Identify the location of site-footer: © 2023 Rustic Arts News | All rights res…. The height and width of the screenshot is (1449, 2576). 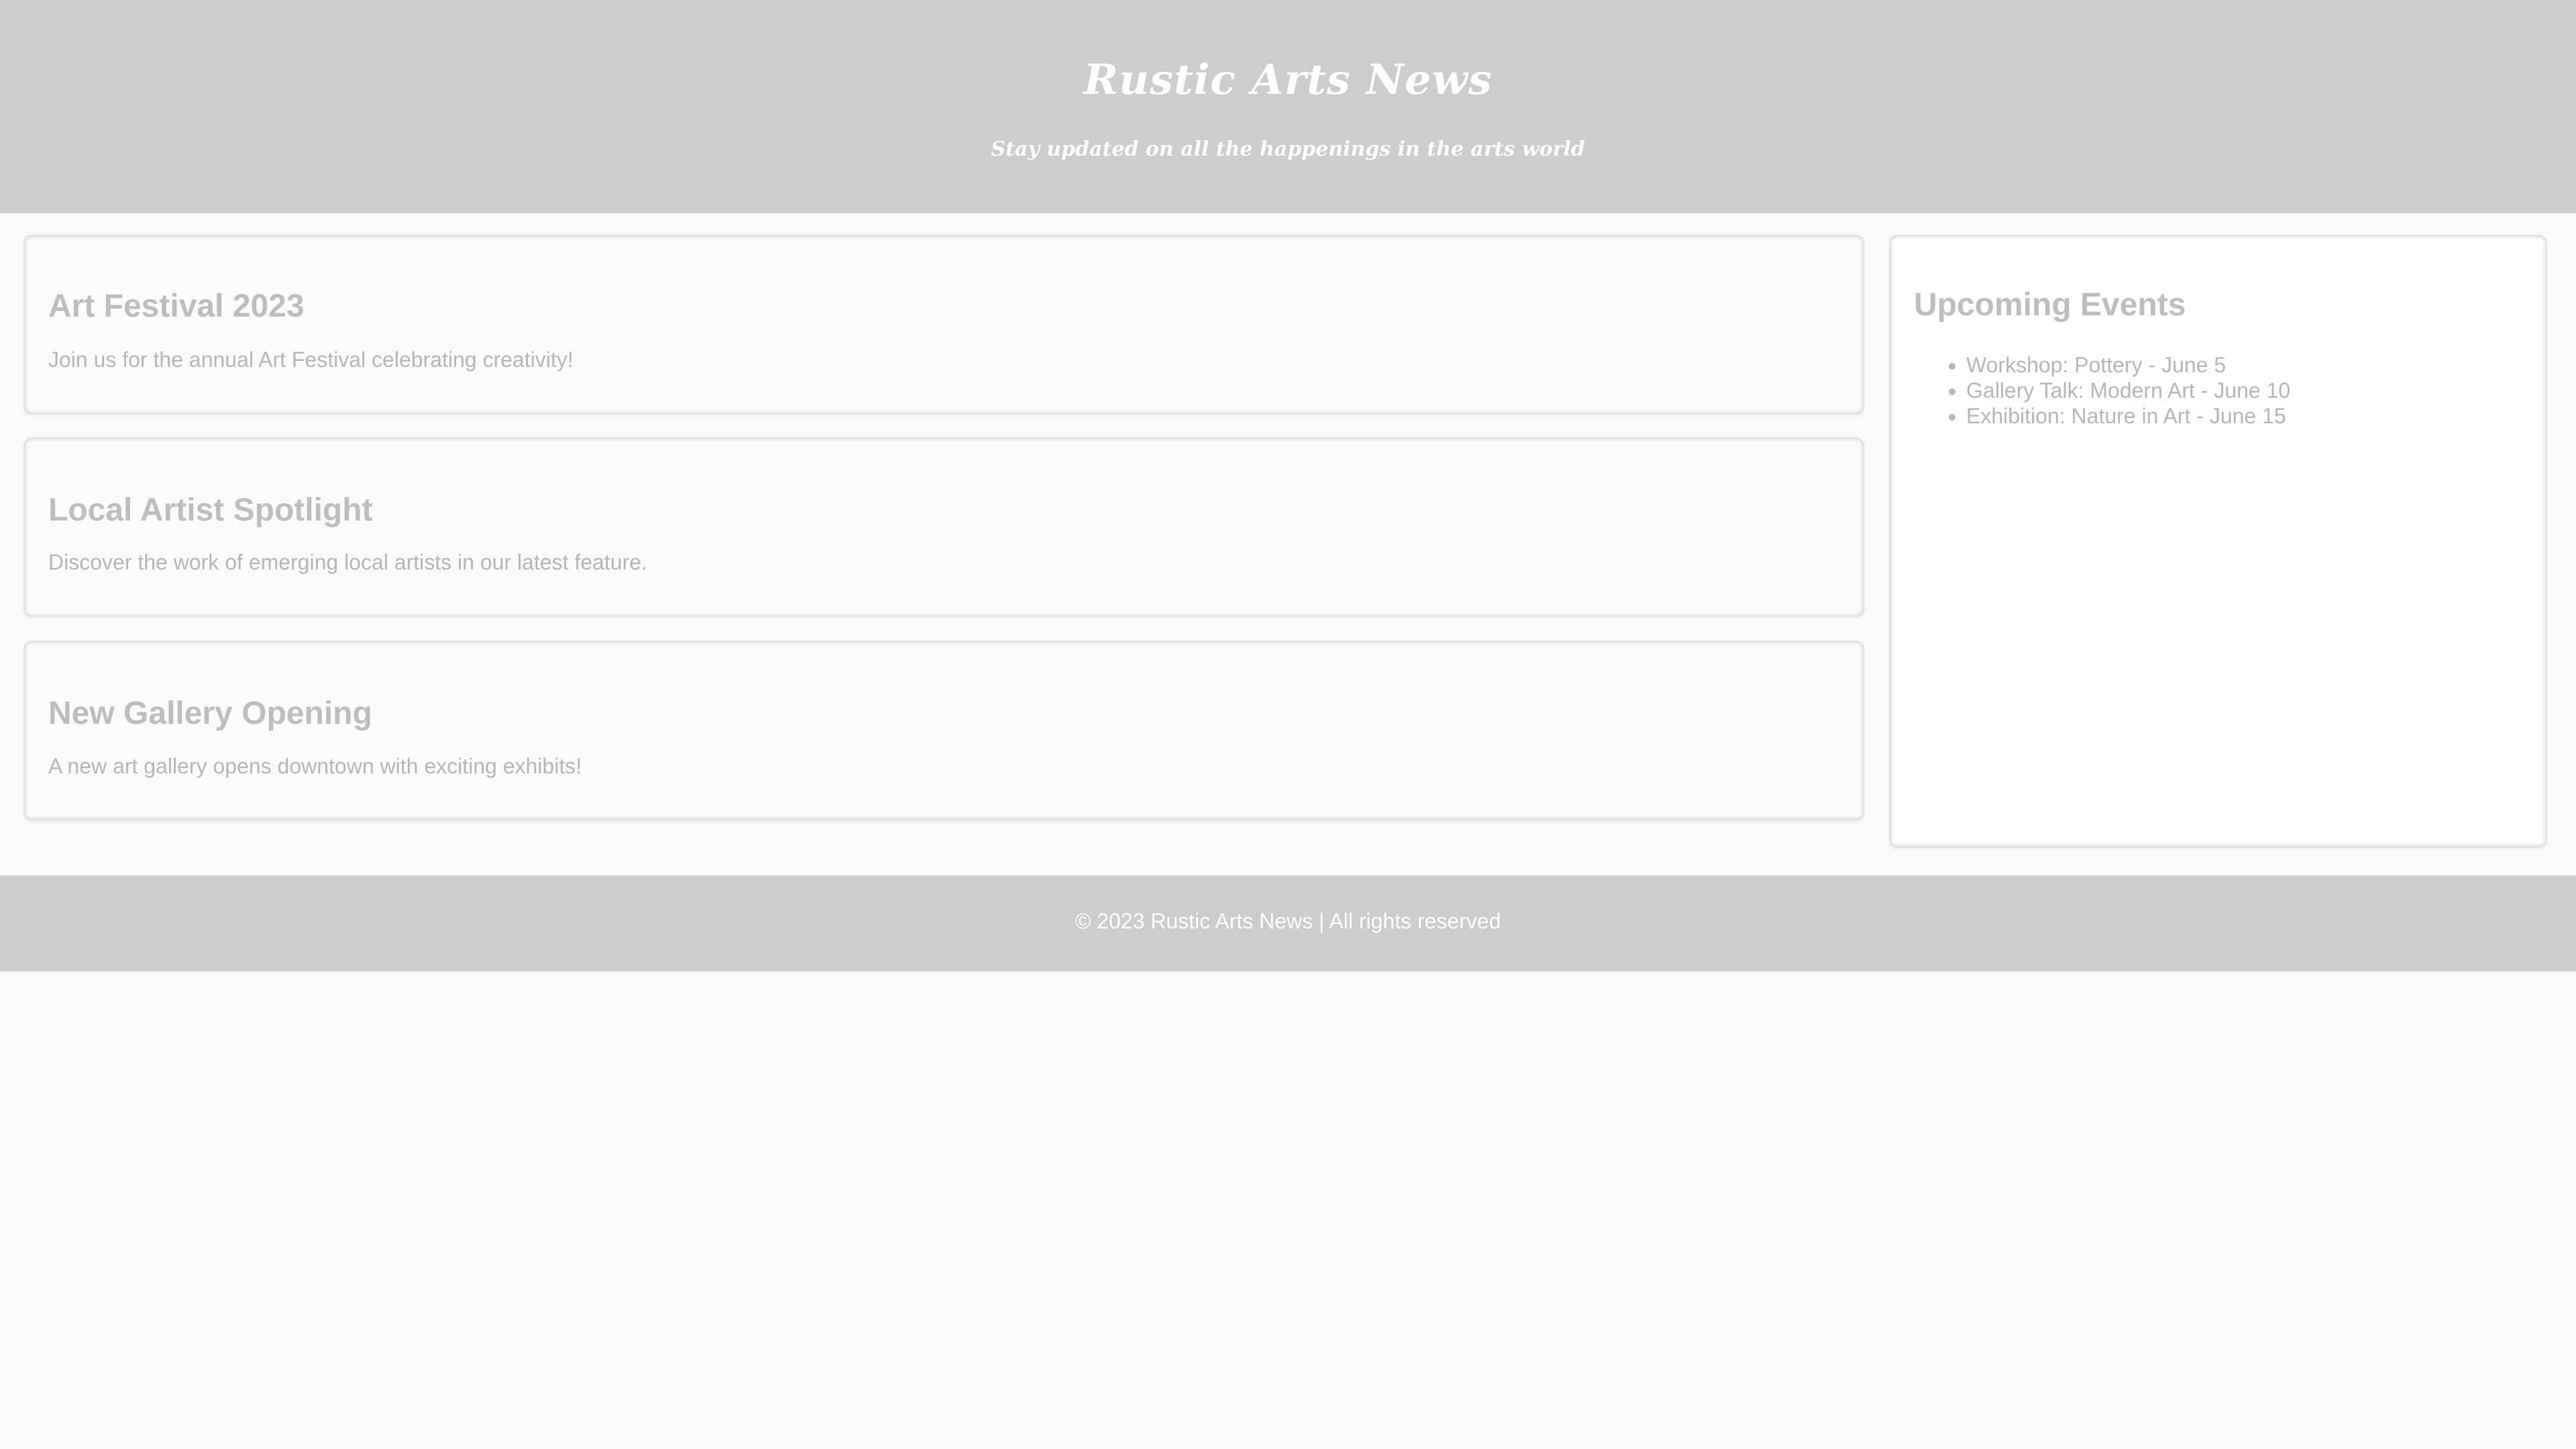
(1288, 923).